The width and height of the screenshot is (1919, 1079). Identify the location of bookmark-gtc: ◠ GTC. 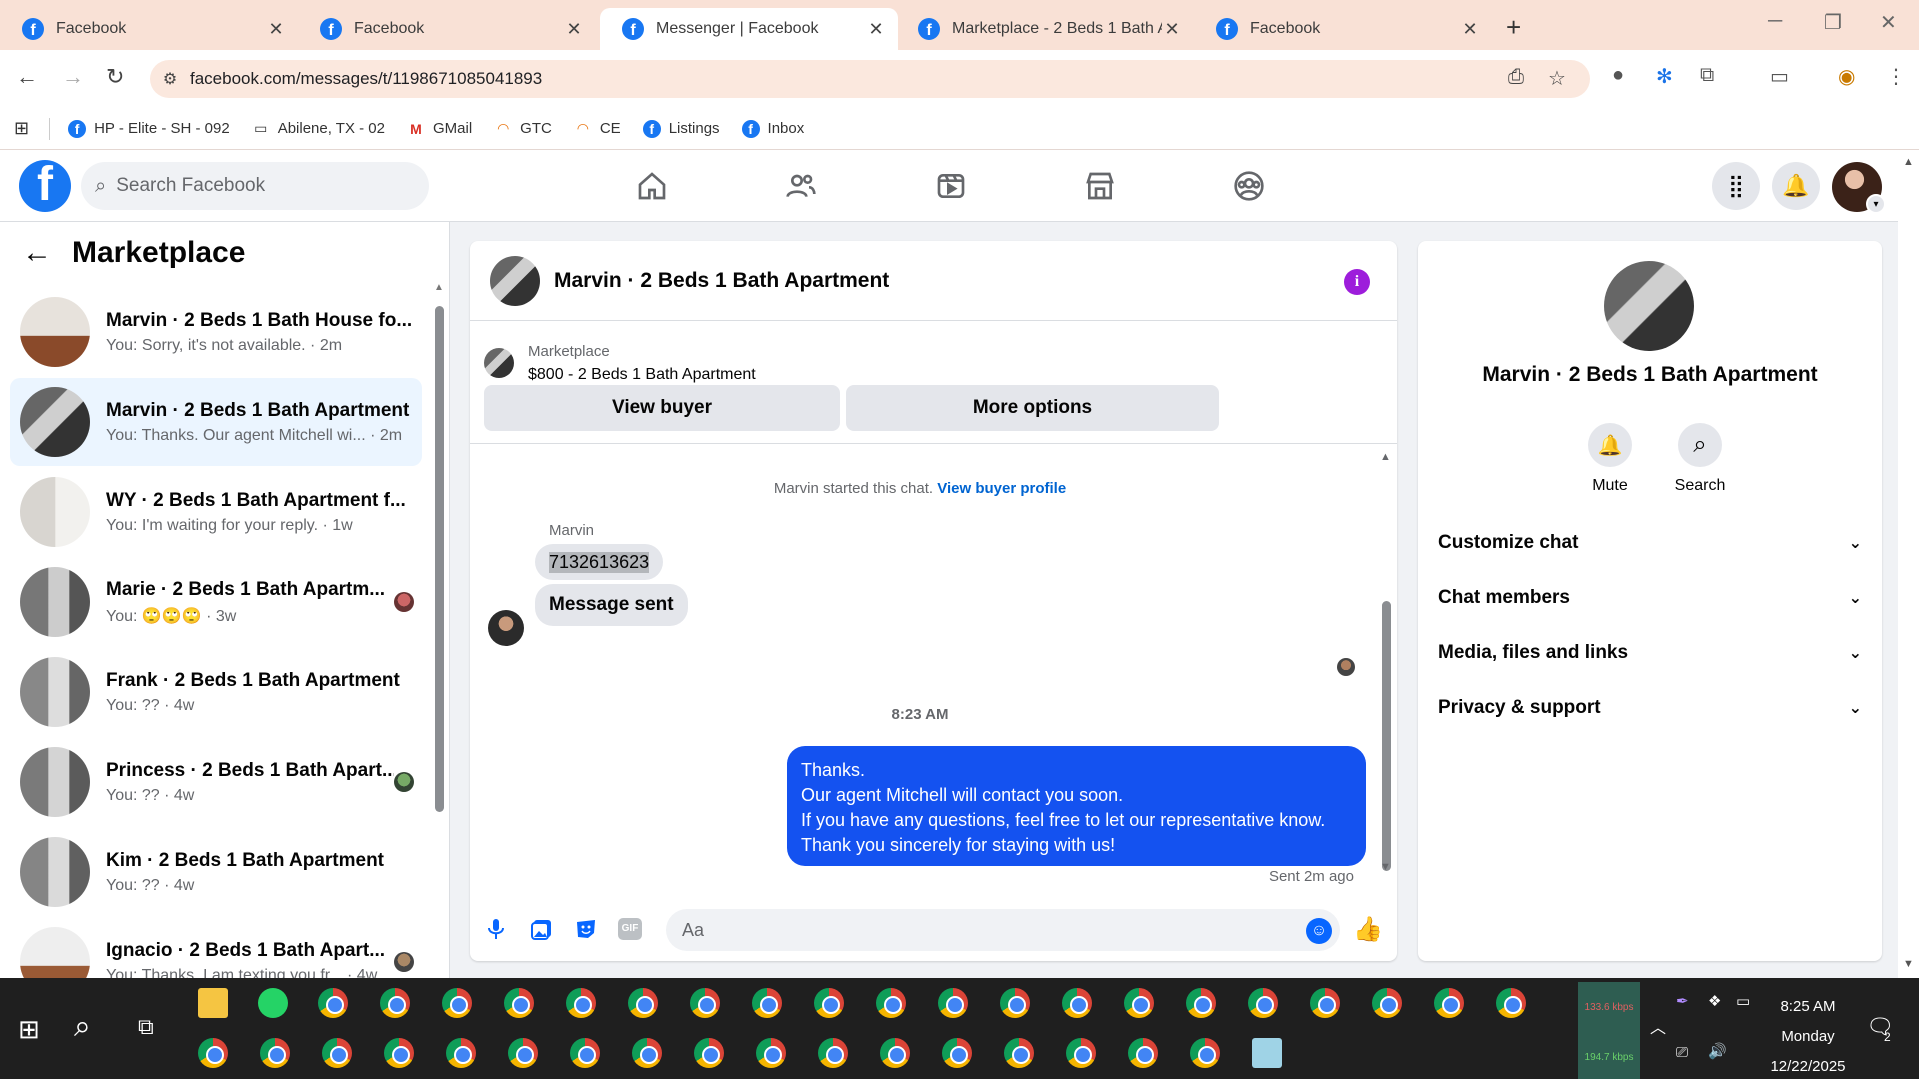
(523, 129).